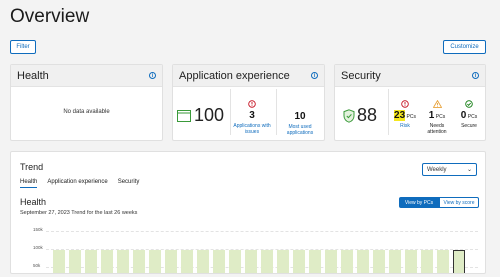 The width and height of the screenshot is (500, 277). Describe the element at coordinates (300, 130) in the screenshot. I see `most-used-link: Most used applications` at that location.